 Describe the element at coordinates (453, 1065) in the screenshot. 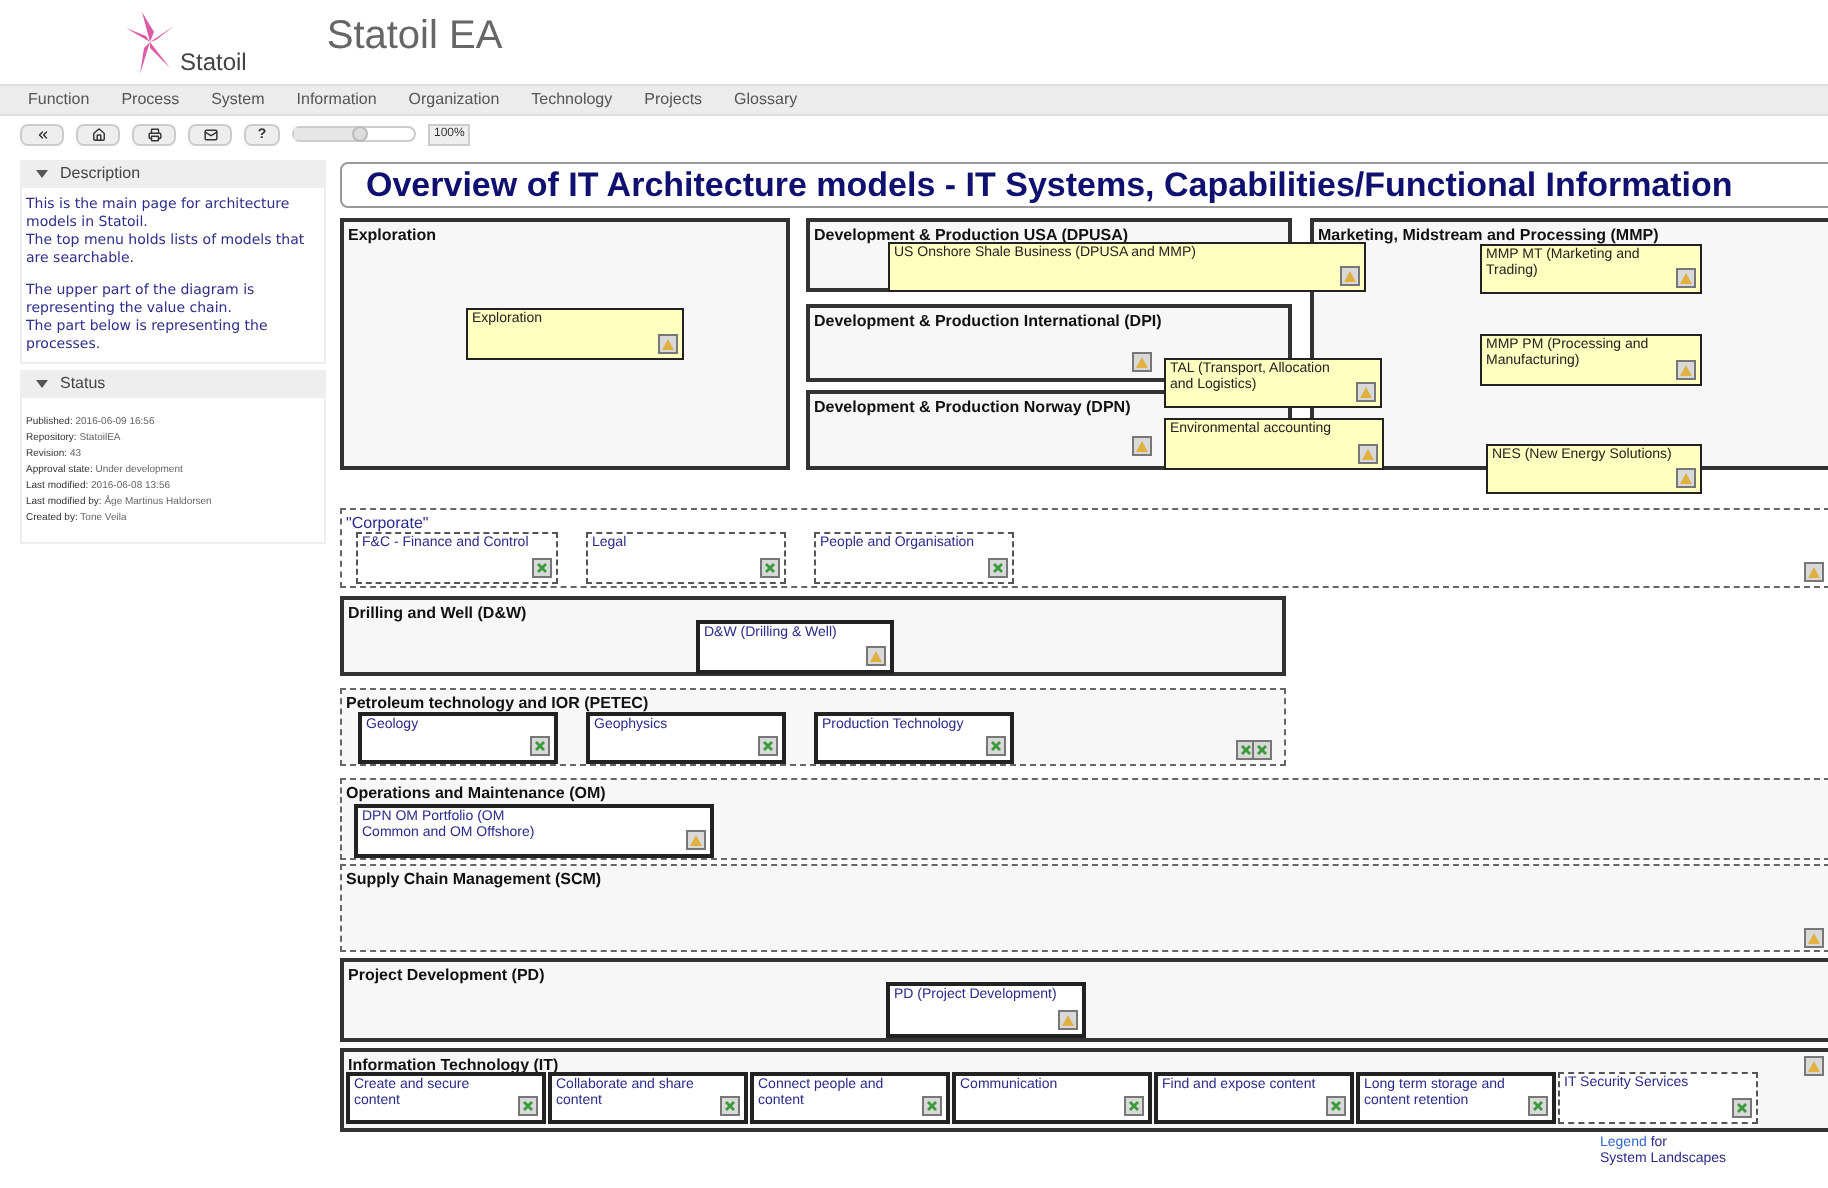

I see `group-label: Information Technology (IT)` at that location.